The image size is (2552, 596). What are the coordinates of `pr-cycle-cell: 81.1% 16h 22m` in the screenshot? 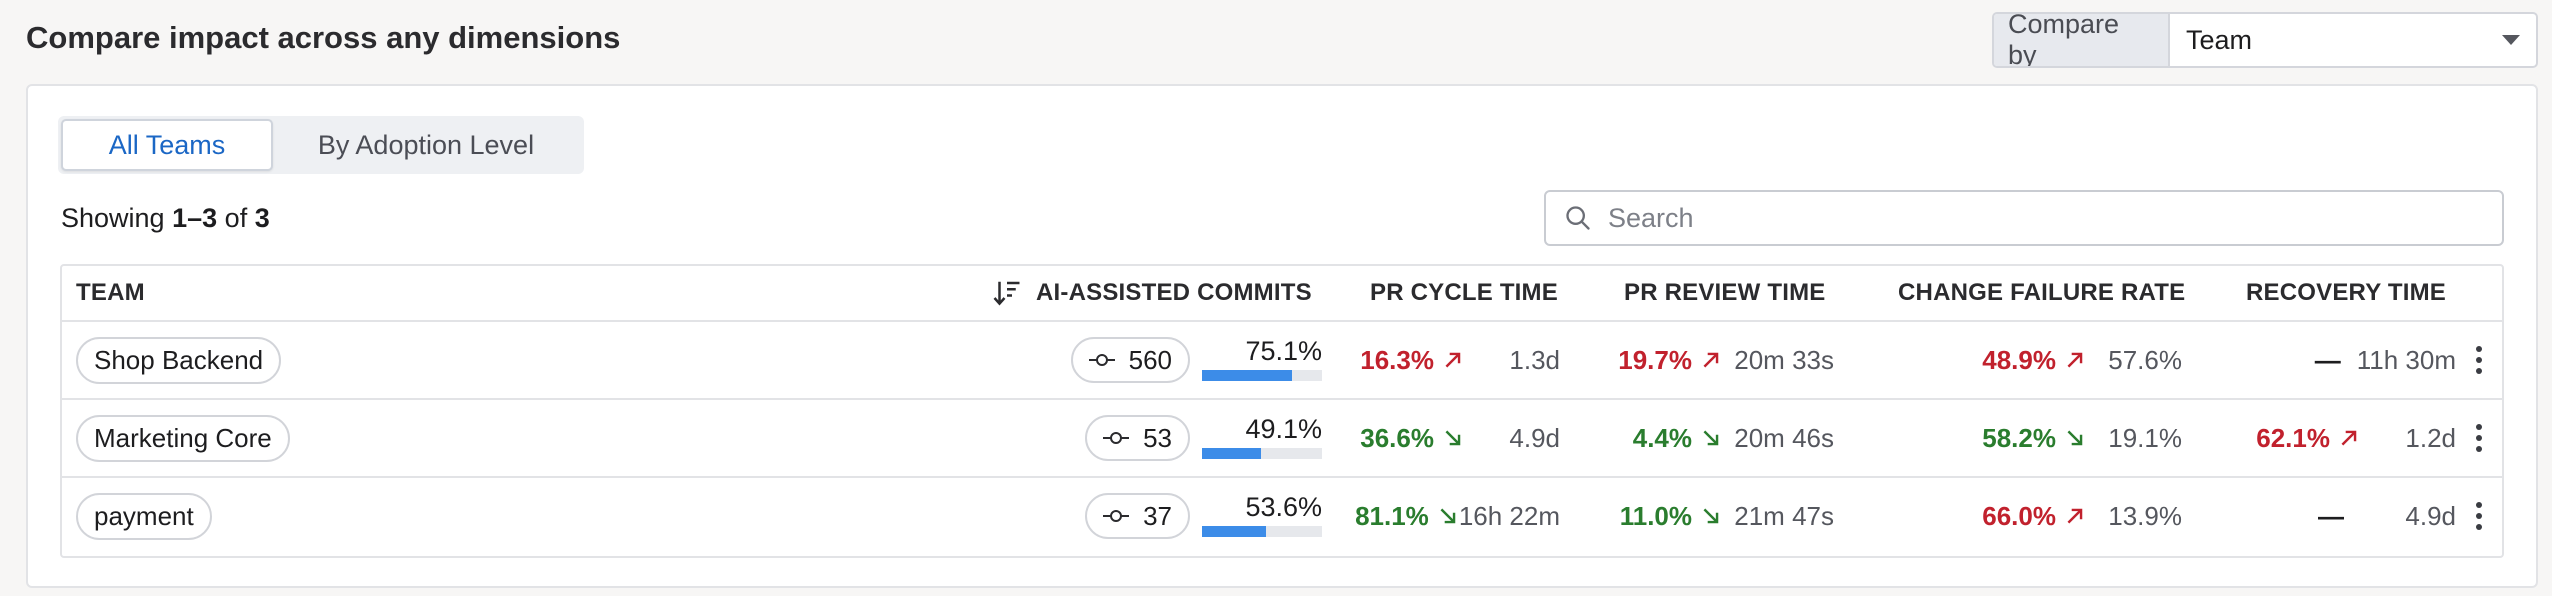 It's located at (1457, 516).